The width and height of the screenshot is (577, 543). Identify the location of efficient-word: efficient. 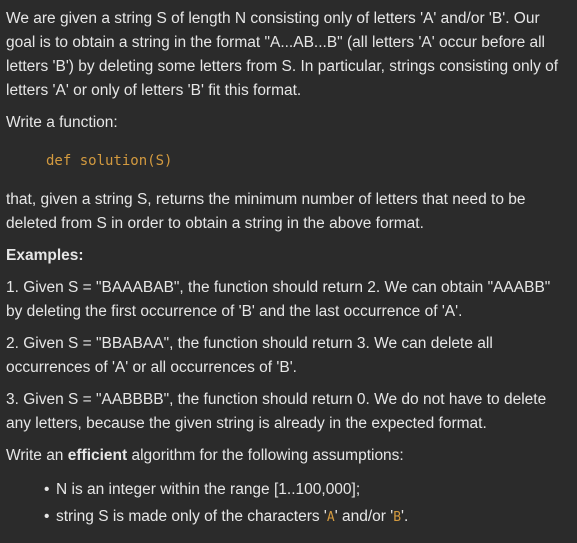
(97, 455).